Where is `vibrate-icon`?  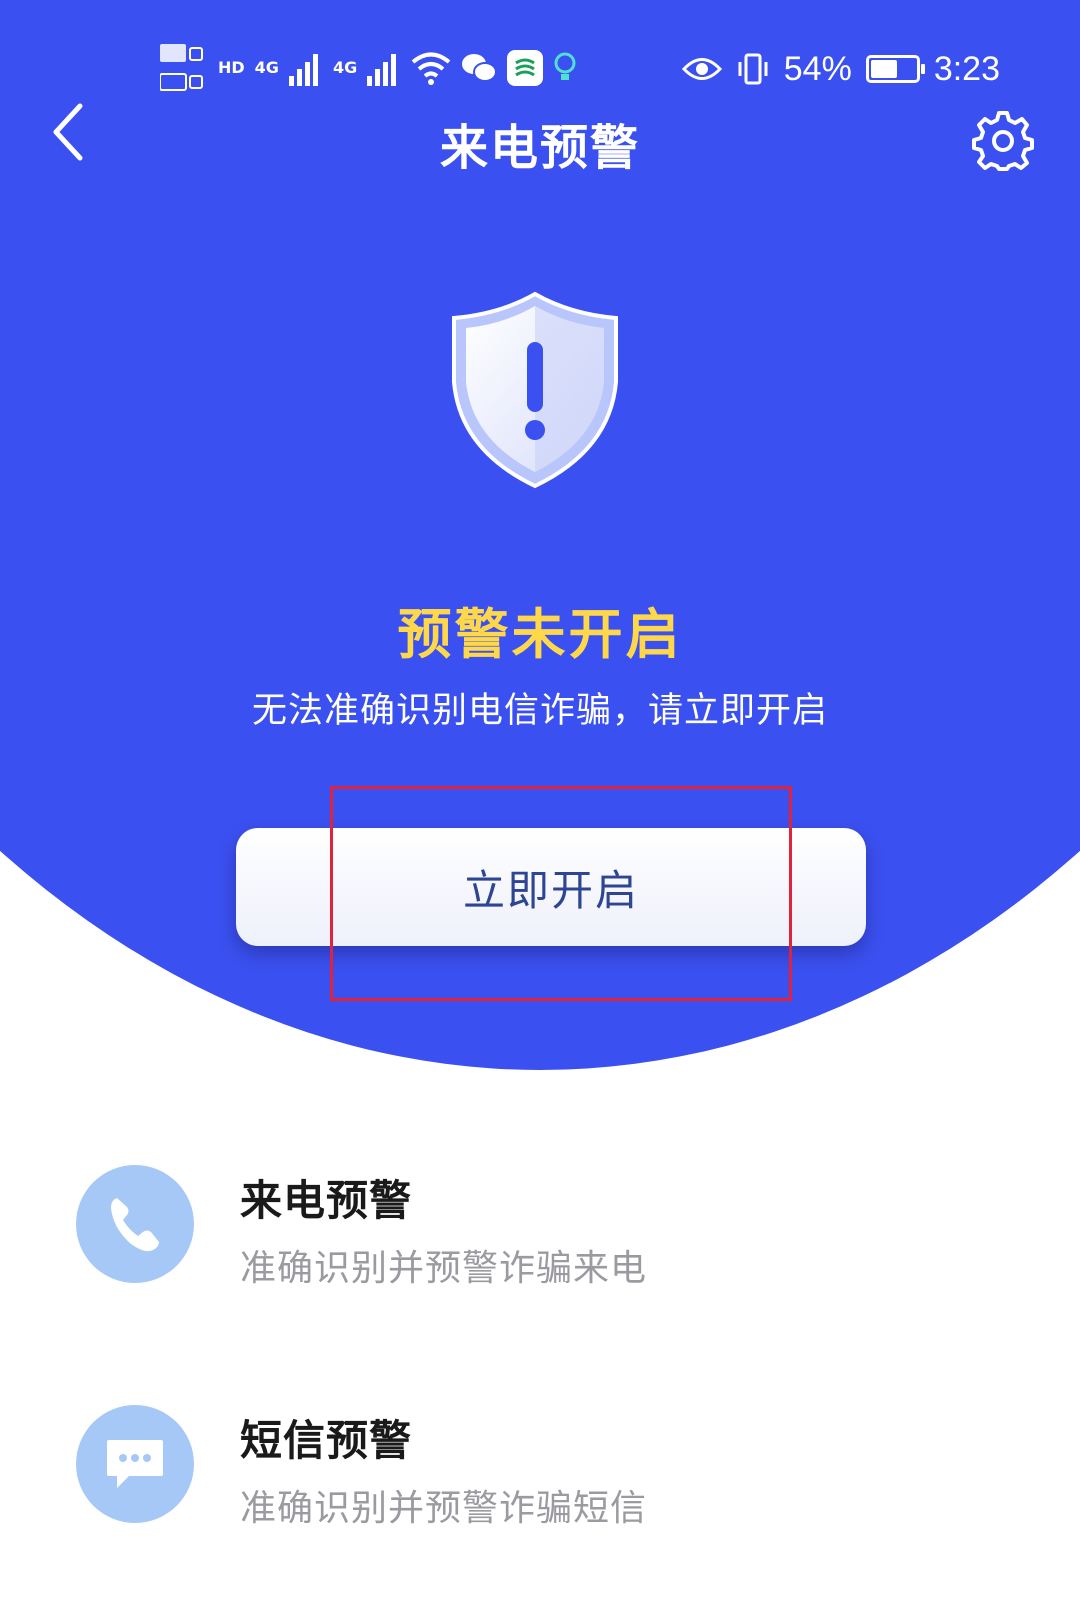
vibrate-icon is located at coordinates (753, 69).